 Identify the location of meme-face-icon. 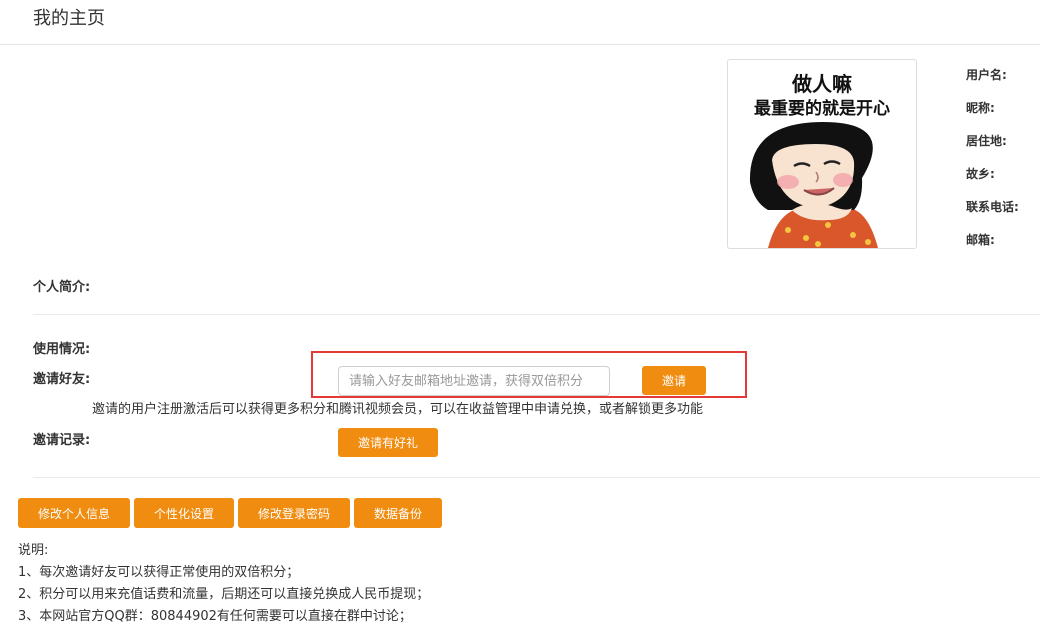
(813, 185).